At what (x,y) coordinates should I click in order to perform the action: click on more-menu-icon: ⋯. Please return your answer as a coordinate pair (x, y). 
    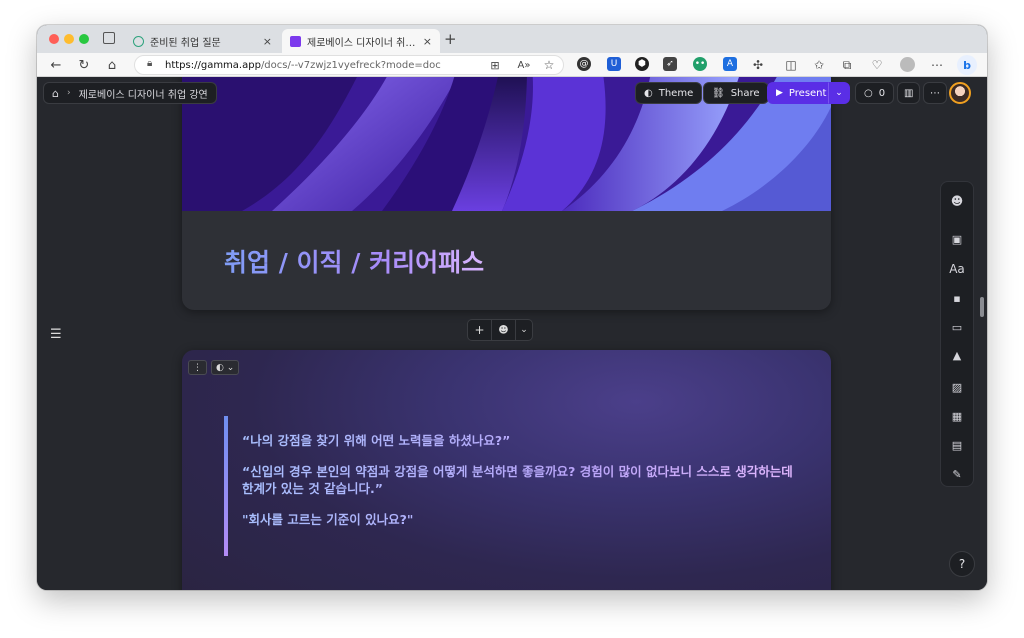
    Looking at the image, I should click on (937, 65).